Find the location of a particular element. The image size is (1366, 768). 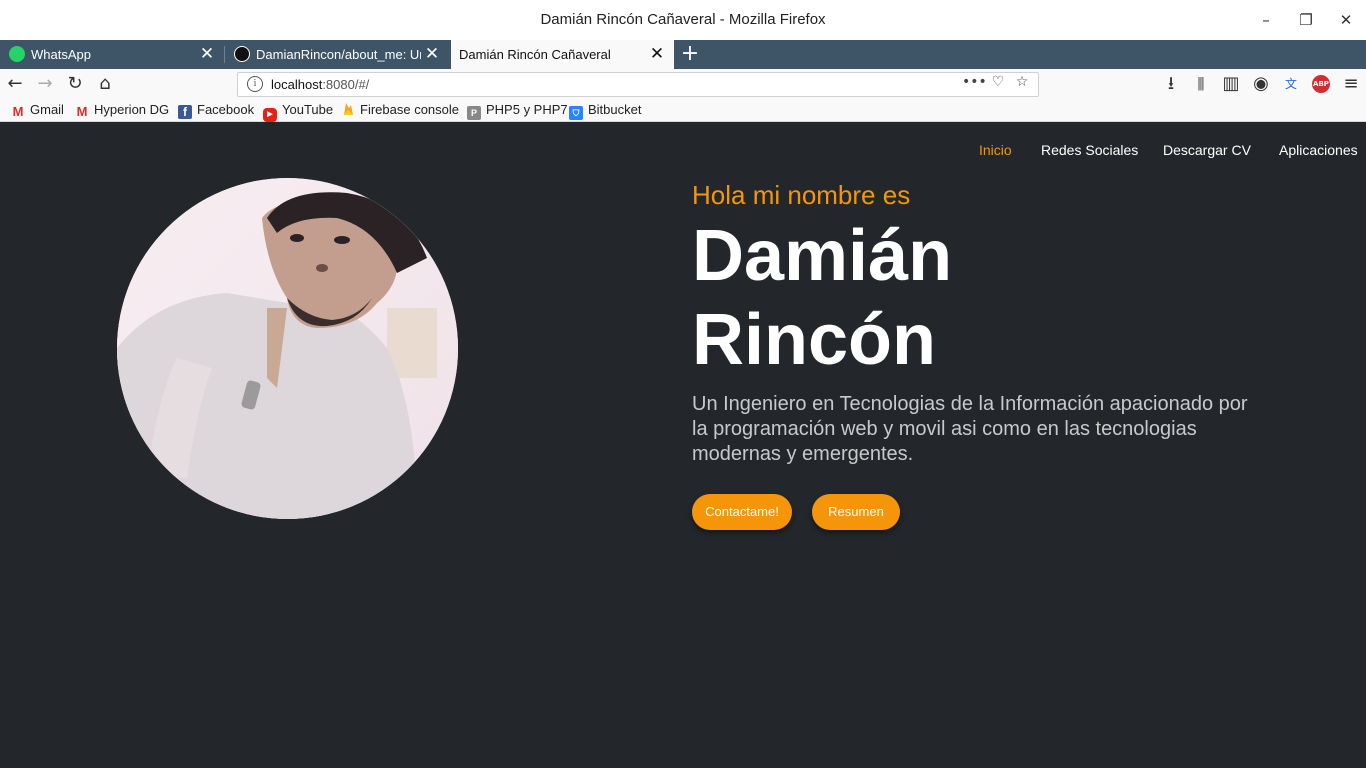

forward-icon: → is located at coordinates (45, 84).